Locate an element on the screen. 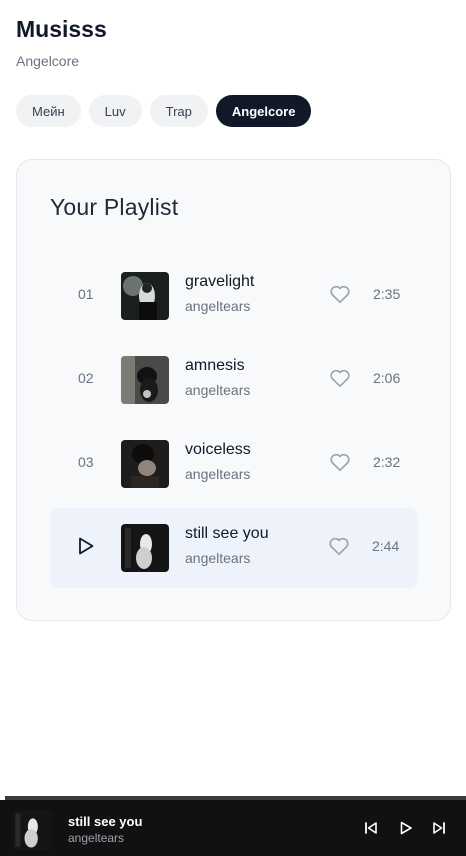  track-duration: 2:35 is located at coordinates (387, 294).